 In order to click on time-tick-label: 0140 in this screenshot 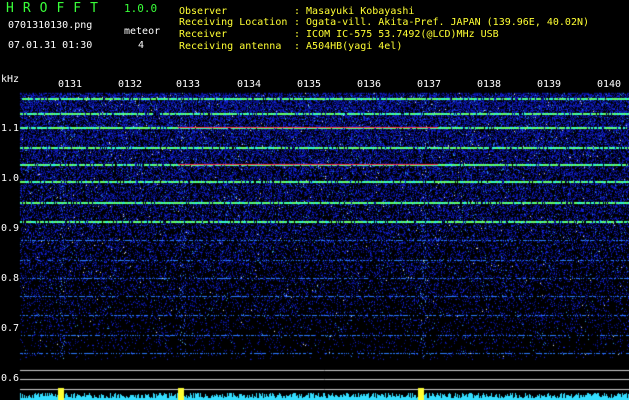, I will do `click(609, 84)`.